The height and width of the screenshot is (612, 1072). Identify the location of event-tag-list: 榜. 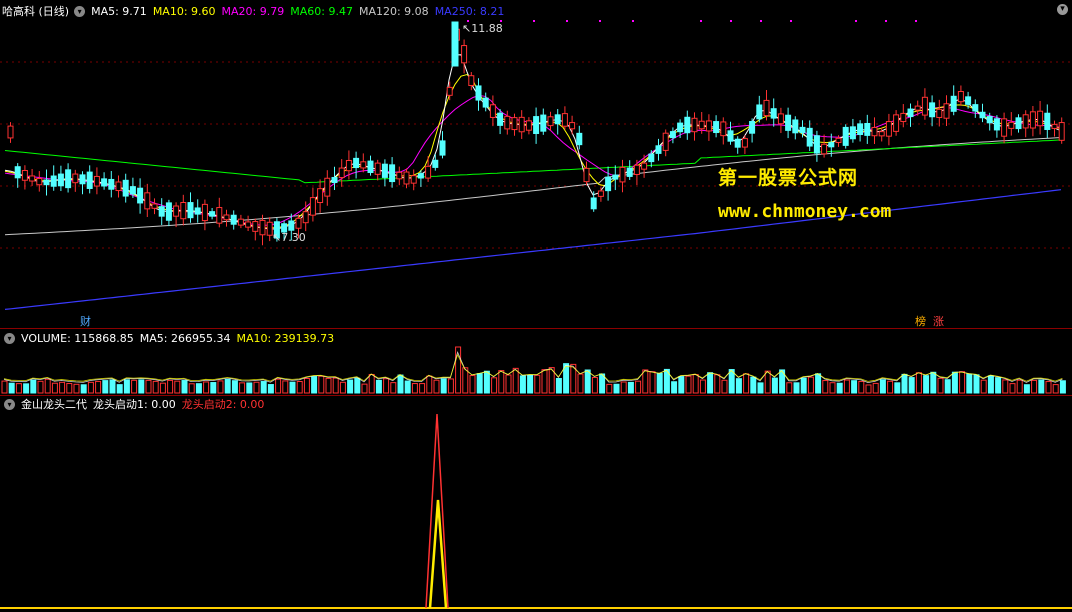
(920, 321).